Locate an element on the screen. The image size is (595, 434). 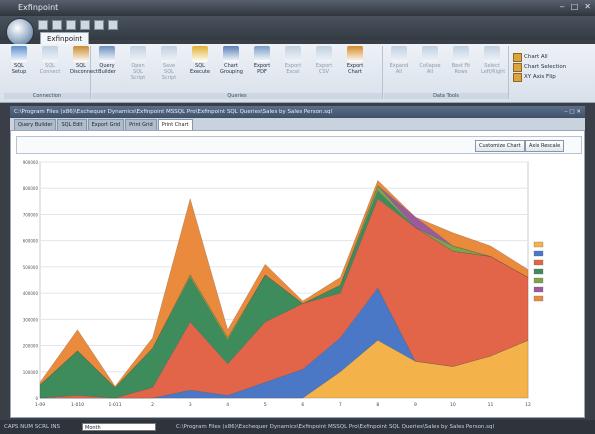
x-tick-label: 11 is located at coordinates (491, 405).